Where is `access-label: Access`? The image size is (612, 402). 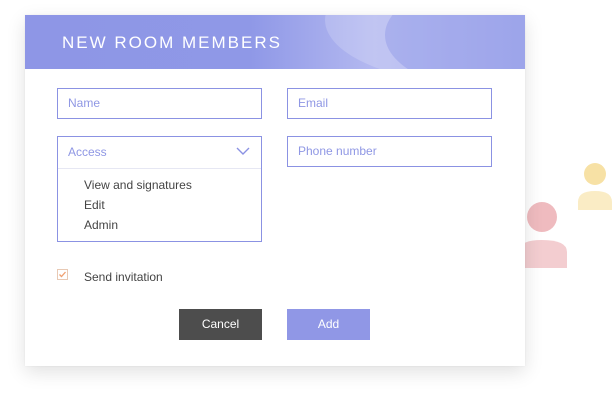 access-label: Access is located at coordinates (87, 152).